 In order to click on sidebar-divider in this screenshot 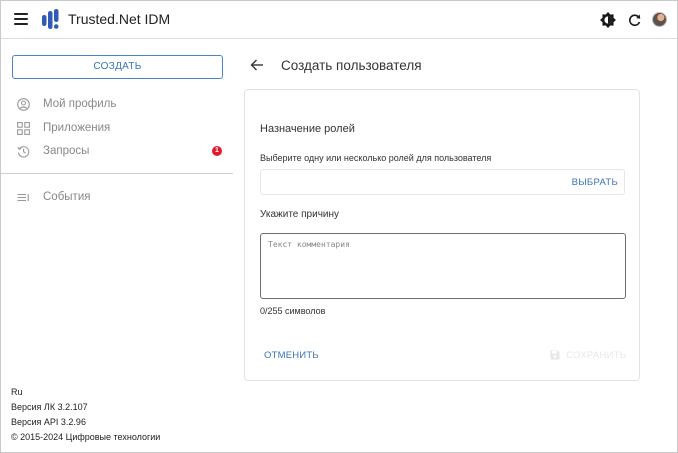, I will do `click(117, 173)`.